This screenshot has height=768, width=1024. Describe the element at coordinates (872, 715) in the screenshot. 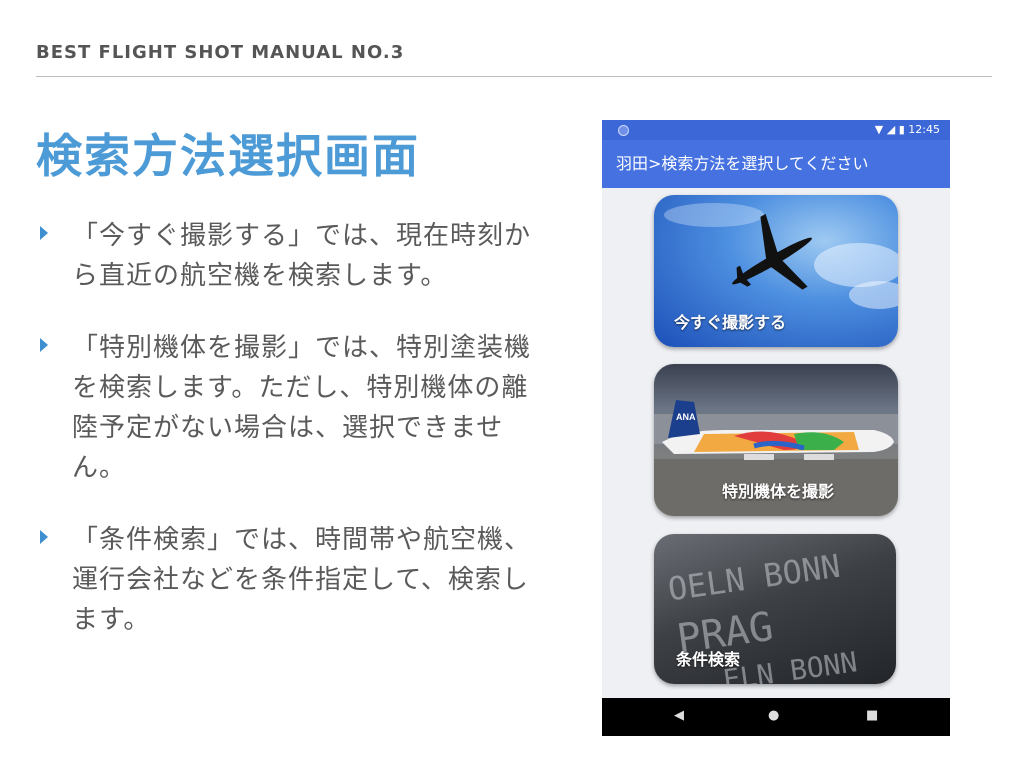

I see `recents-icon: ■` at that location.